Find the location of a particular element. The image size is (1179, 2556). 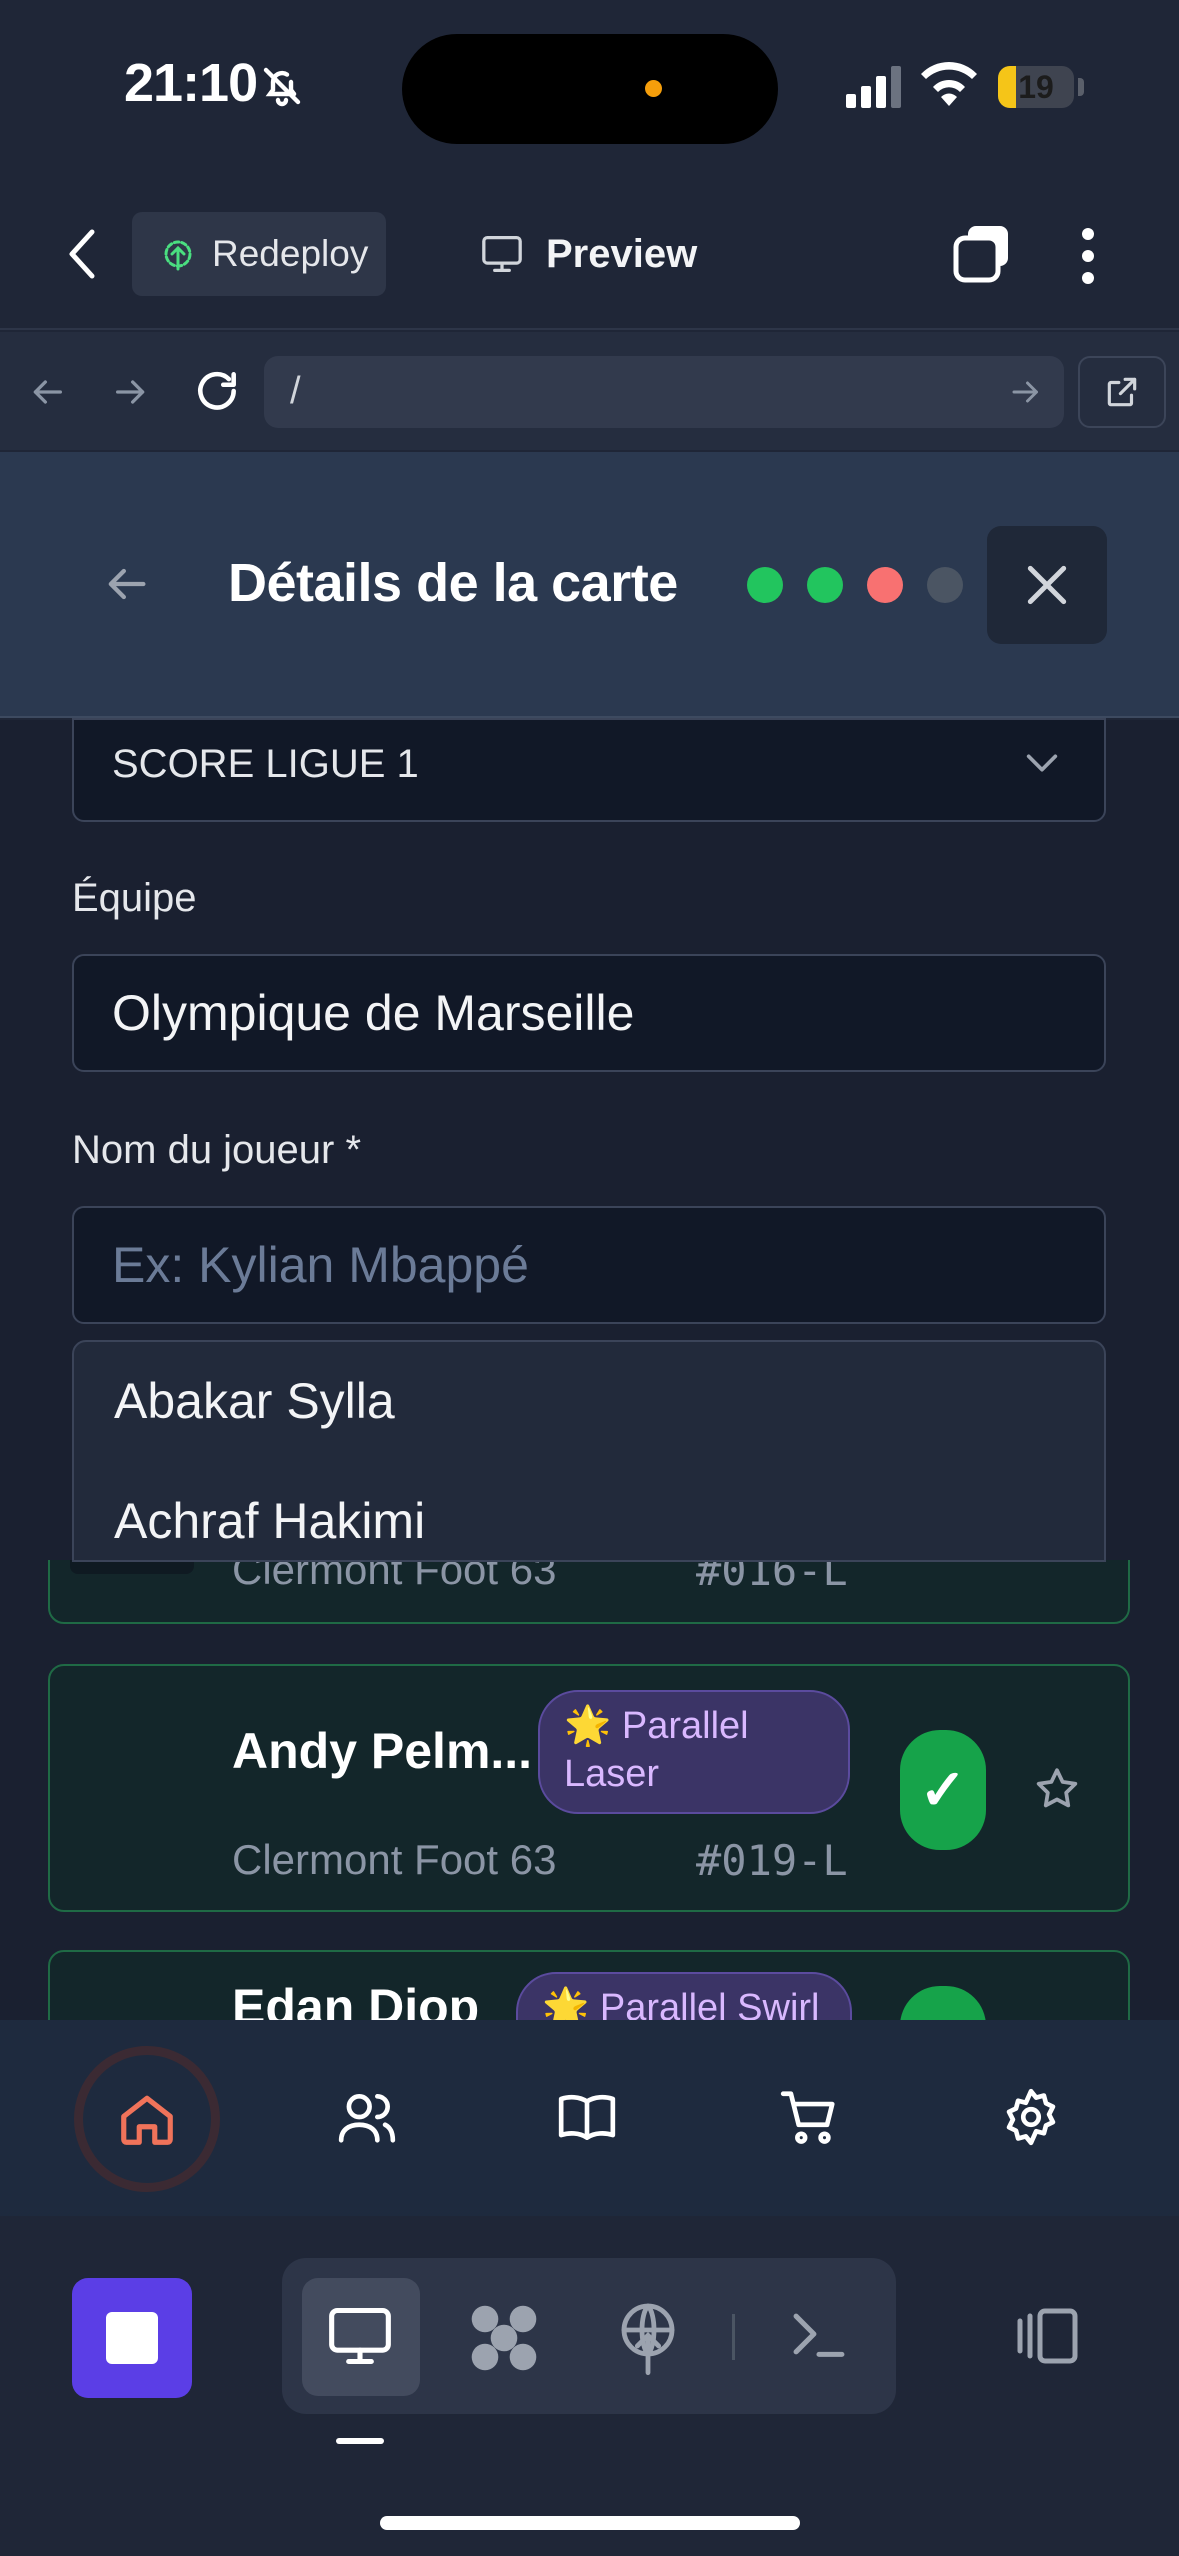

home-icon is located at coordinates (147, 2119).